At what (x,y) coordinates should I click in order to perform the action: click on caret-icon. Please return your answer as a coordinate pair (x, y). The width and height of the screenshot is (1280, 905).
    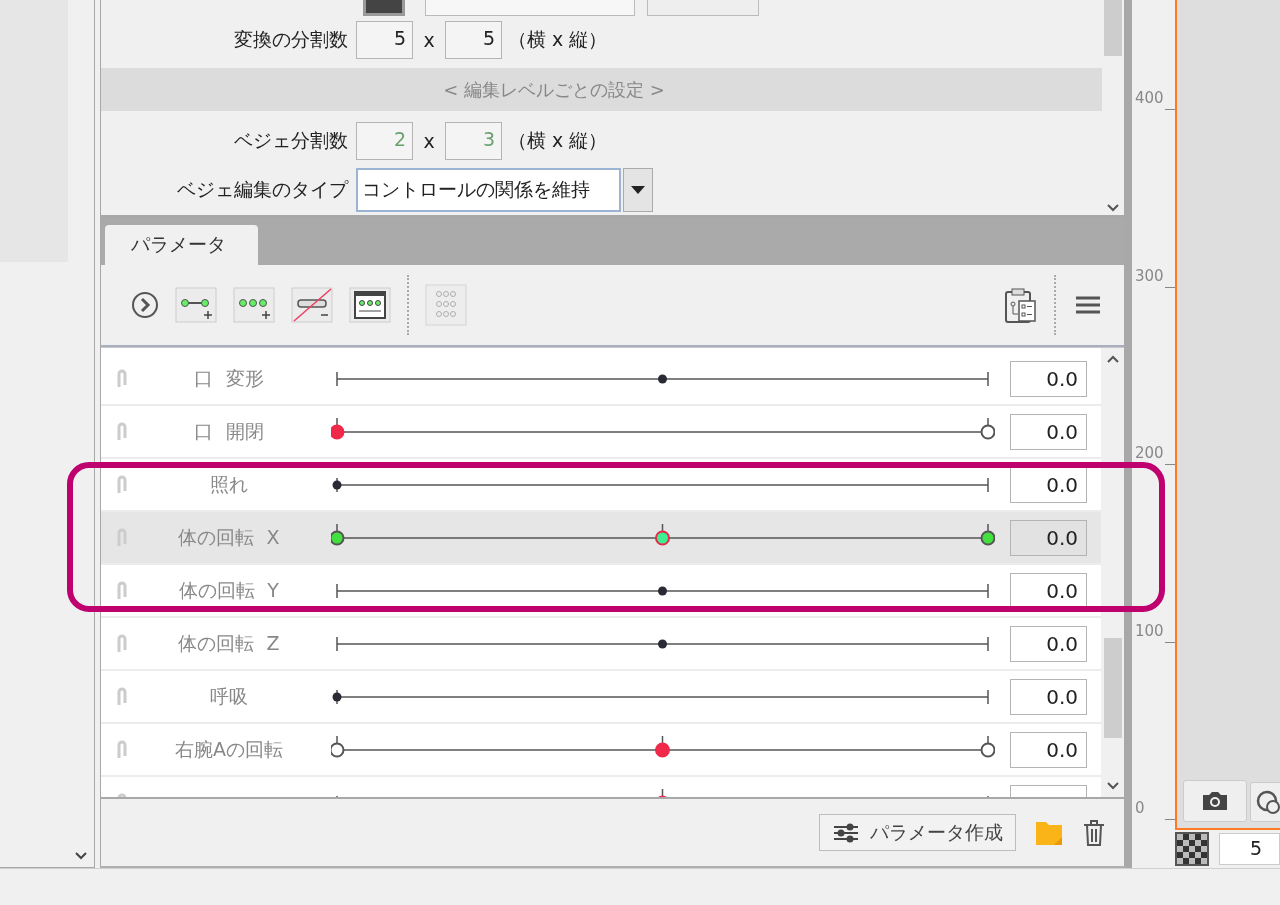
    Looking at the image, I should click on (638, 190).